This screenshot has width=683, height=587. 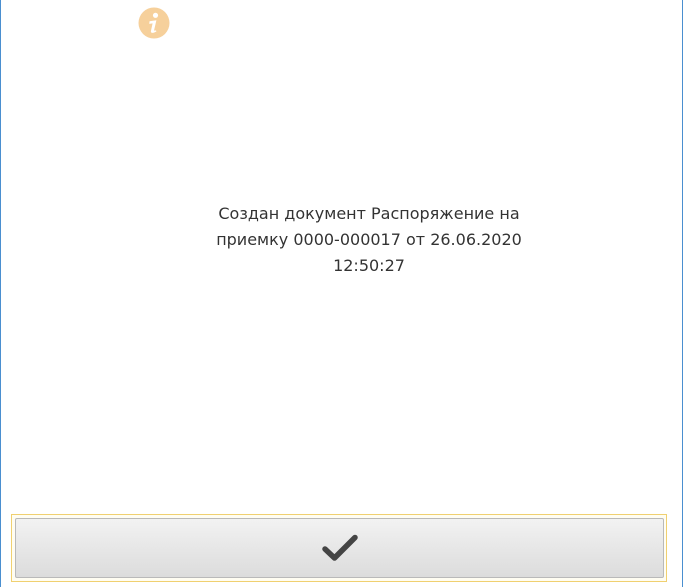 I want to click on info-icon, so click(x=154, y=23).